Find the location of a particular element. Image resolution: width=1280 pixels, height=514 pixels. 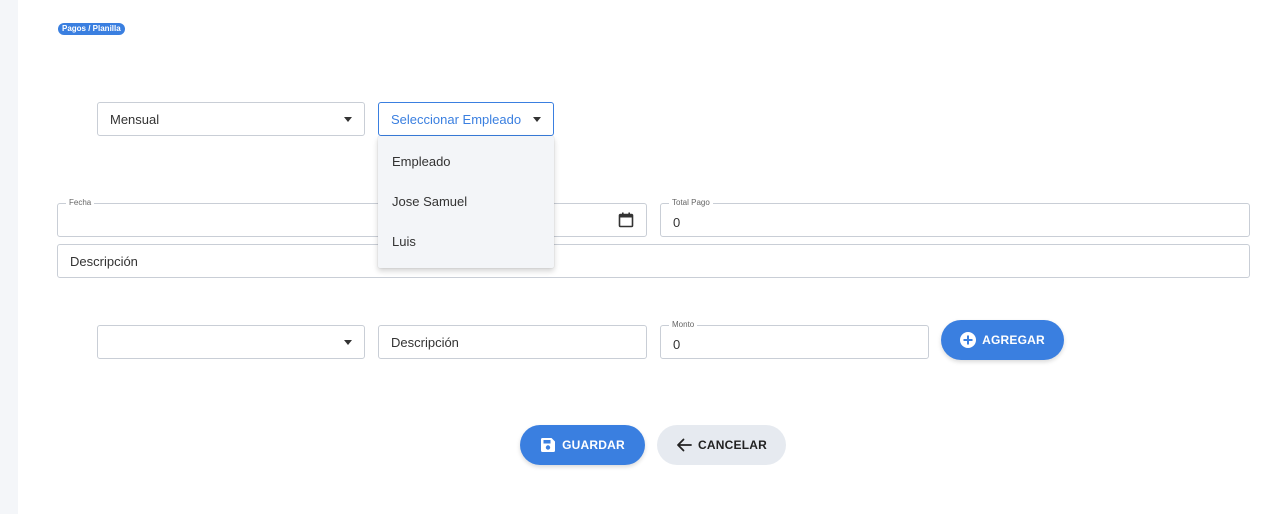

cancel-button: CANCELAR is located at coordinates (721, 445).